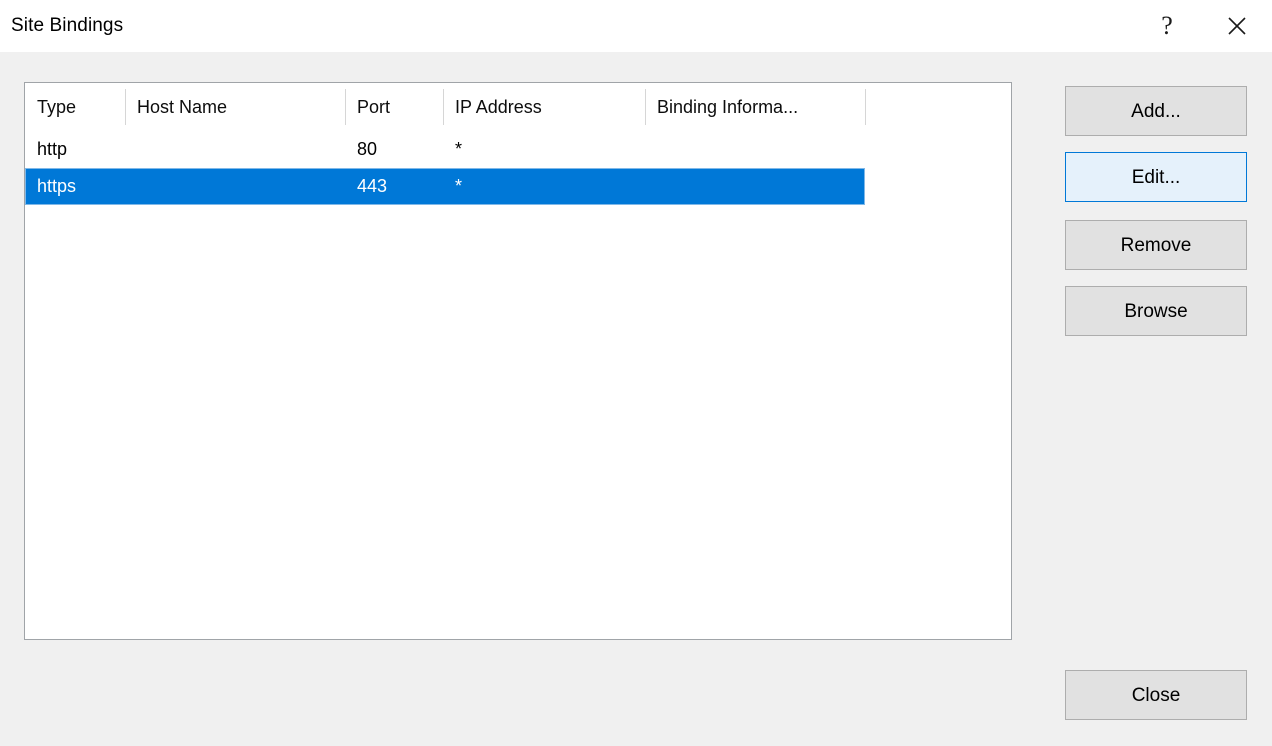 The height and width of the screenshot is (746, 1272). I want to click on table-row: http 80 *, so click(445, 149).